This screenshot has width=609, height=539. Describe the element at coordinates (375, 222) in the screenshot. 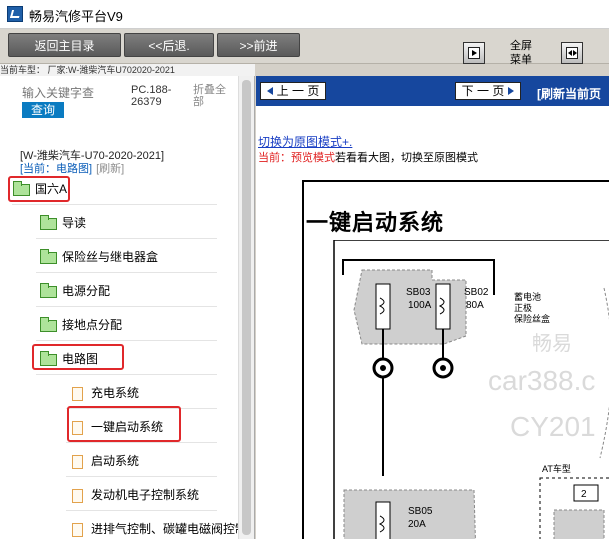

I see `diagram-title: 一键启动系统` at that location.